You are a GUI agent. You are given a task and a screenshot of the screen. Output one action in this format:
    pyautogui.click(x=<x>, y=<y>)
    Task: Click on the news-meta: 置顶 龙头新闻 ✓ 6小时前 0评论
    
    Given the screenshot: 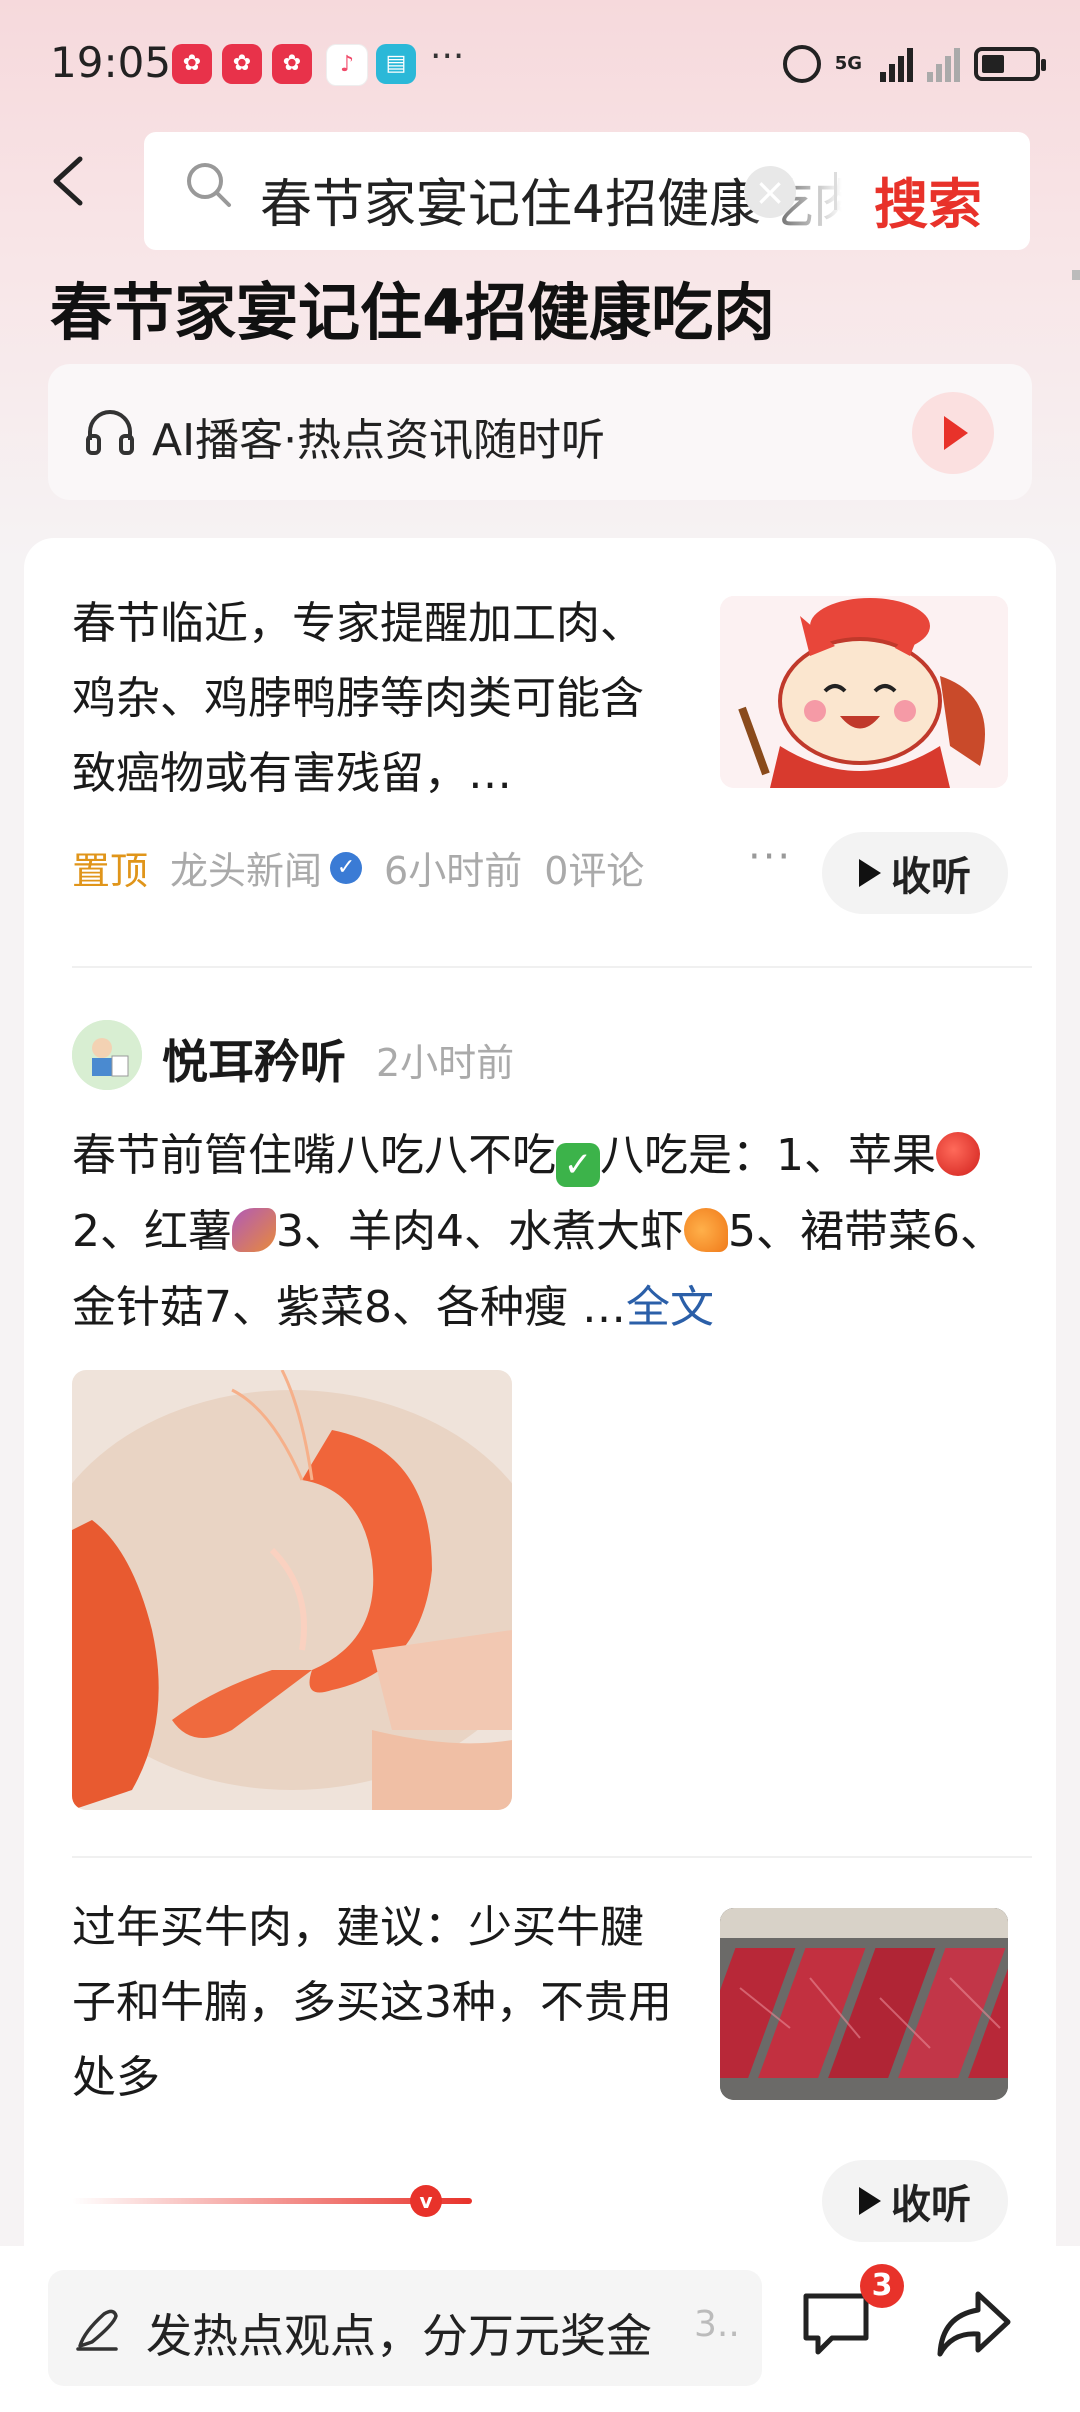 What is the action you would take?
    pyautogui.click(x=358, y=867)
    